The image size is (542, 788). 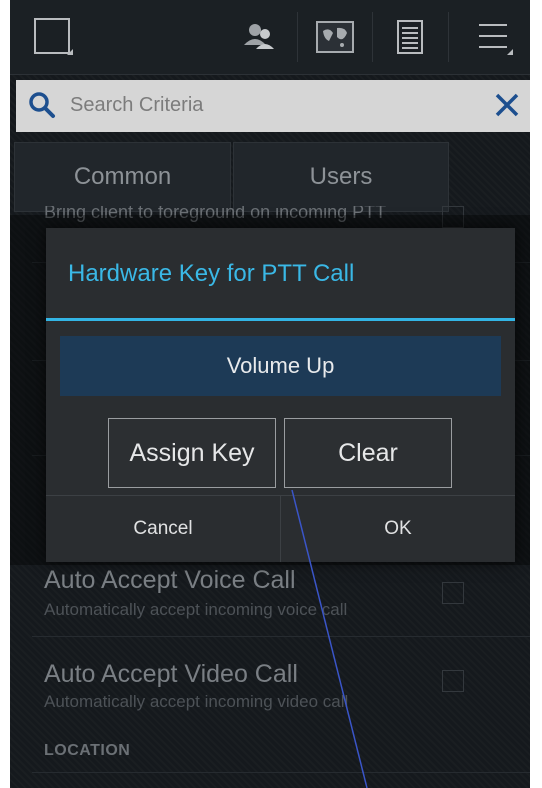 What do you see at coordinates (122, 177) in the screenshot?
I see `tab-common: Common` at bounding box center [122, 177].